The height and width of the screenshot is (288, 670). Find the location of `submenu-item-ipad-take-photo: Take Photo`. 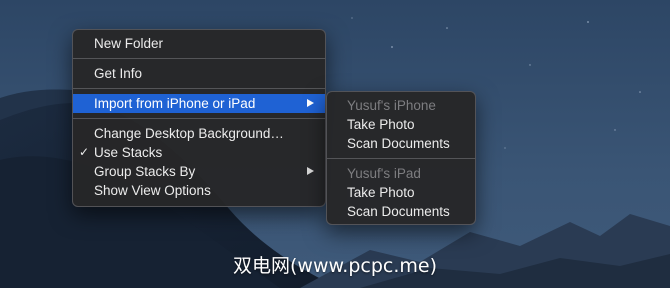

submenu-item-ipad-take-photo: Take Photo is located at coordinates (401, 192).